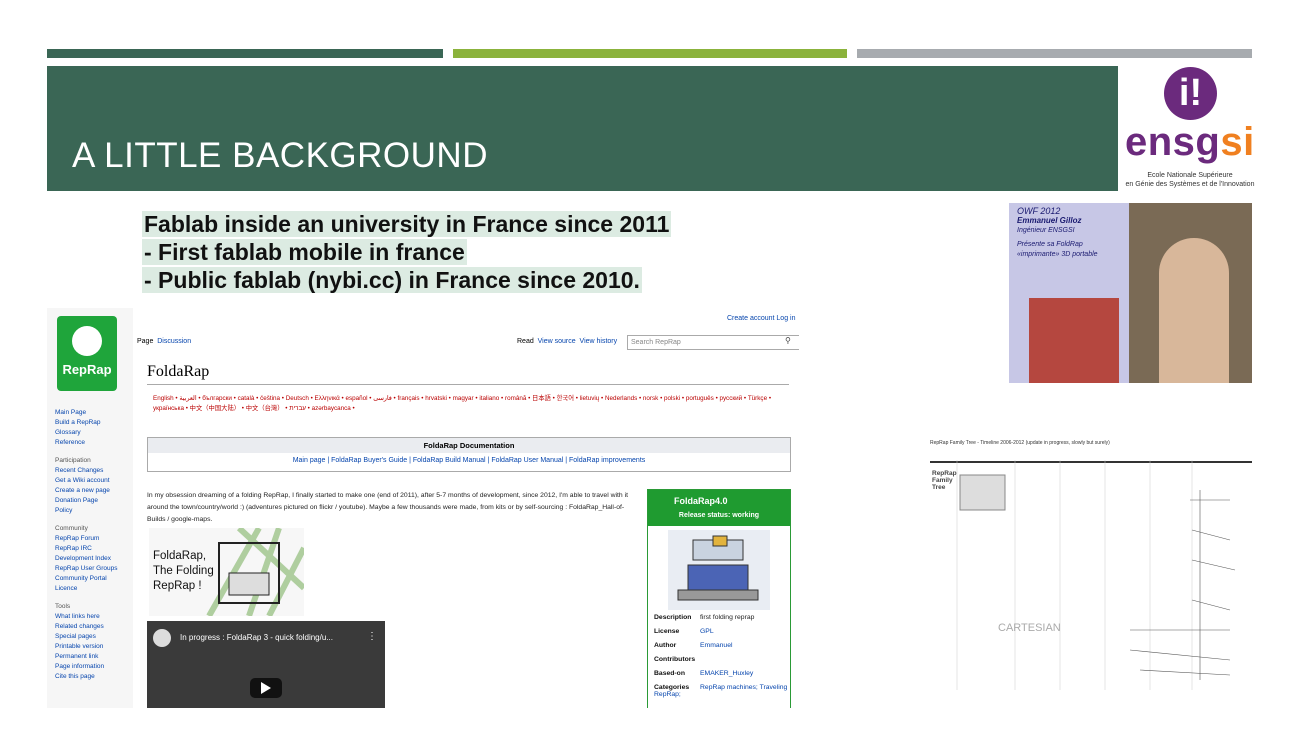  What do you see at coordinates (1091, 575) in the screenshot?
I see `tree-diagram` at bounding box center [1091, 575].